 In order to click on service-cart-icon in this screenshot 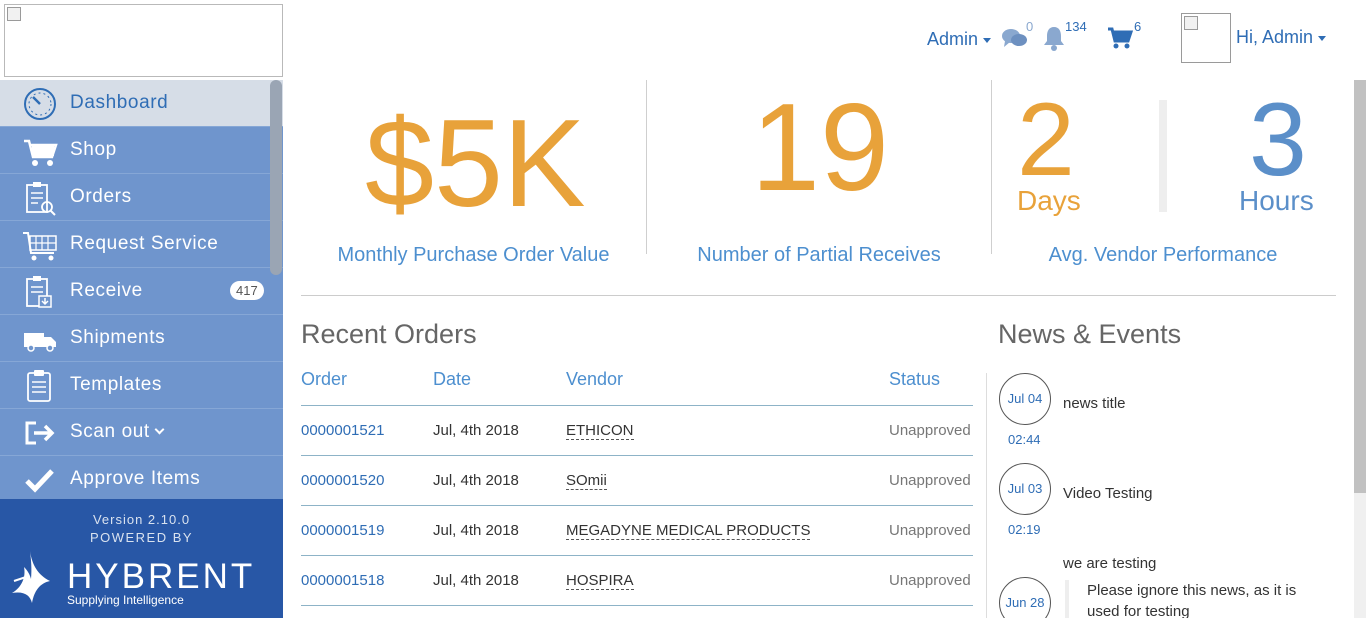, I will do `click(40, 246)`.